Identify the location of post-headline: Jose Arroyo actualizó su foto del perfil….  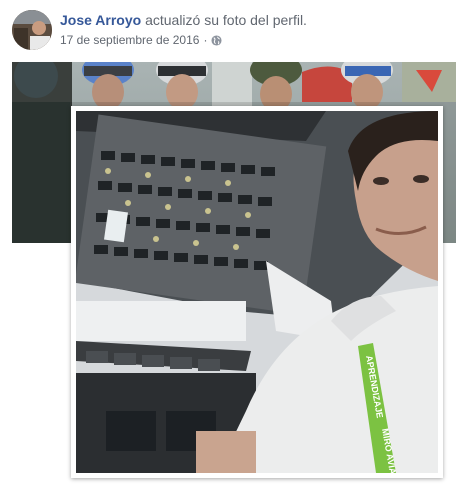
(255, 20).